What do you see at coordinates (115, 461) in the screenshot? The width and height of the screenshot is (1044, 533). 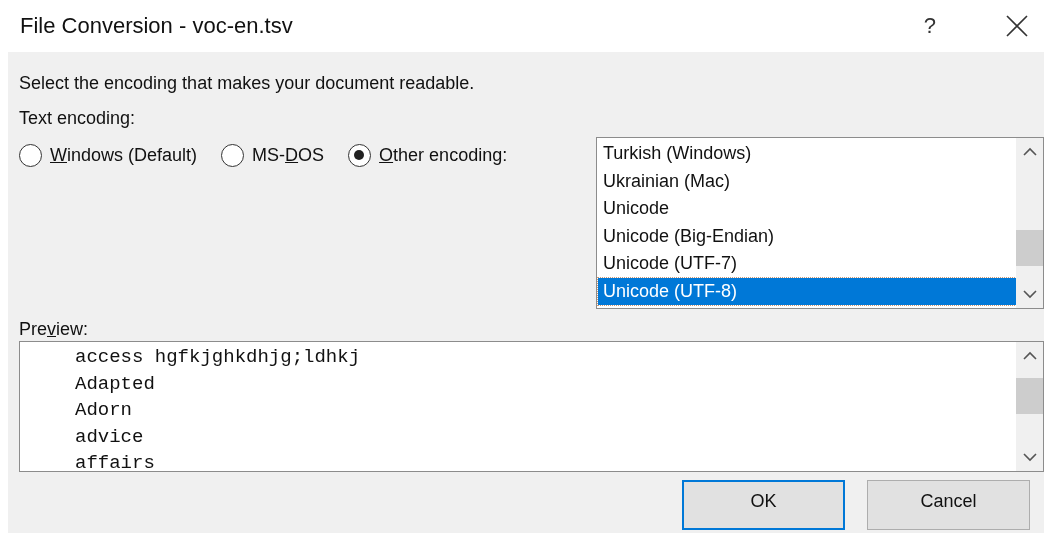 I see `preview-line: affairs` at bounding box center [115, 461].